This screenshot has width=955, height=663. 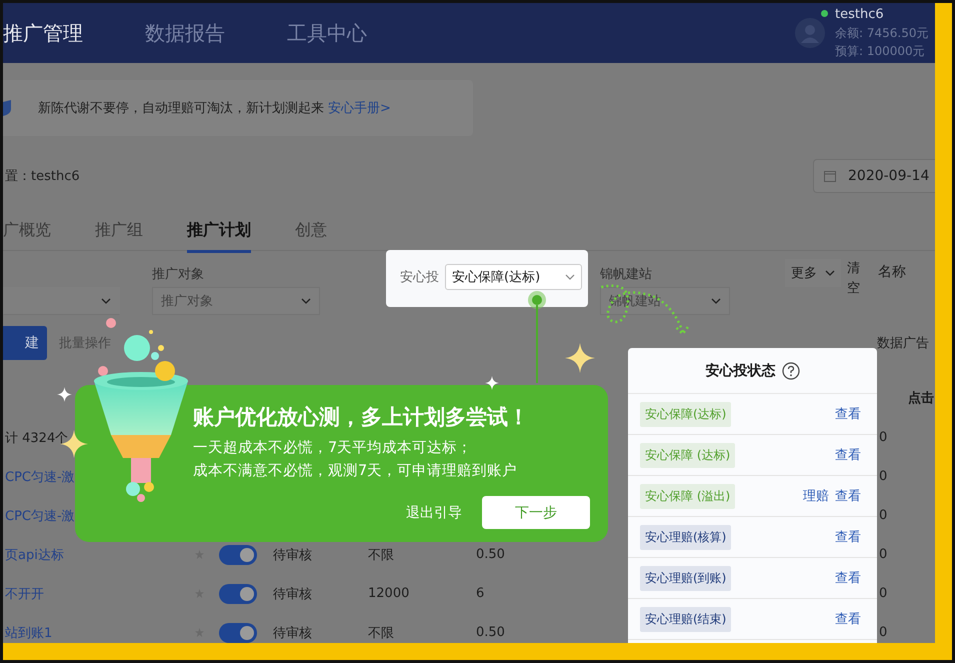 What do you see at coordinates (686, 537) in the screenshot?
I see `status-tag: 安心理赔(核算)` at bounding box center [686, 537].